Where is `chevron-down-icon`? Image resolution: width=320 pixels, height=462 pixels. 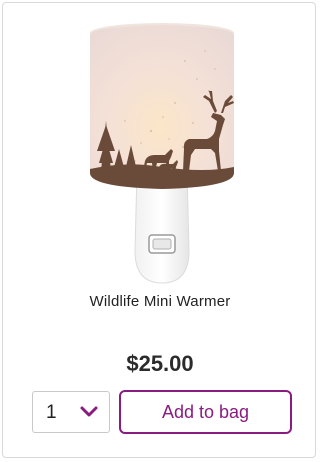 chevron-down-icon is located at coordinates (89, 411).